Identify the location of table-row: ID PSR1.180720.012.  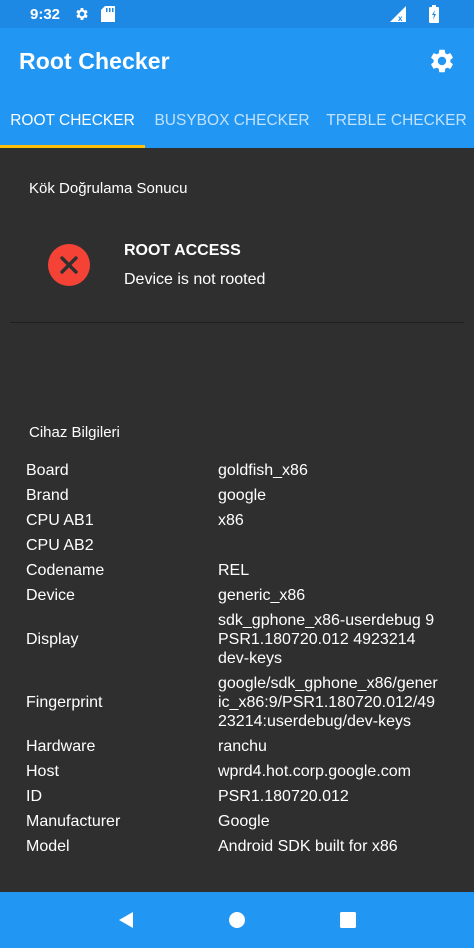
(241, 796).